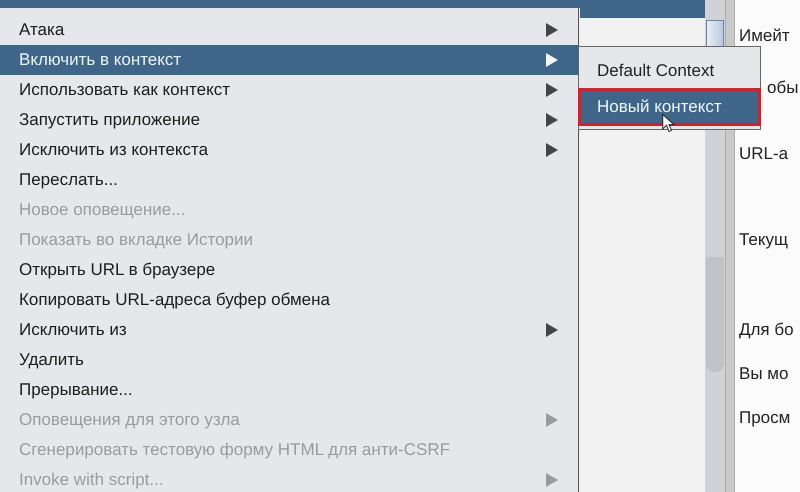 Image resolution: width=800 pixels, height=492 pixels. Describe the element at coordinates (289, 120) in the screenshot. I see `menu-item: Запустить приложение` at that location.